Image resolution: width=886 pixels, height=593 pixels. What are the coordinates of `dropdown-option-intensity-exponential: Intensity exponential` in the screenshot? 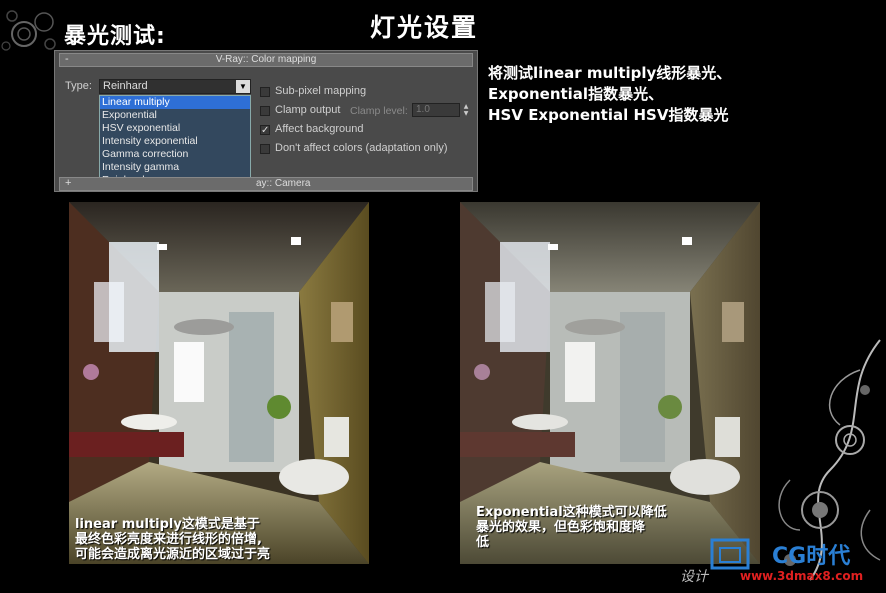 It's located at (175, 141).